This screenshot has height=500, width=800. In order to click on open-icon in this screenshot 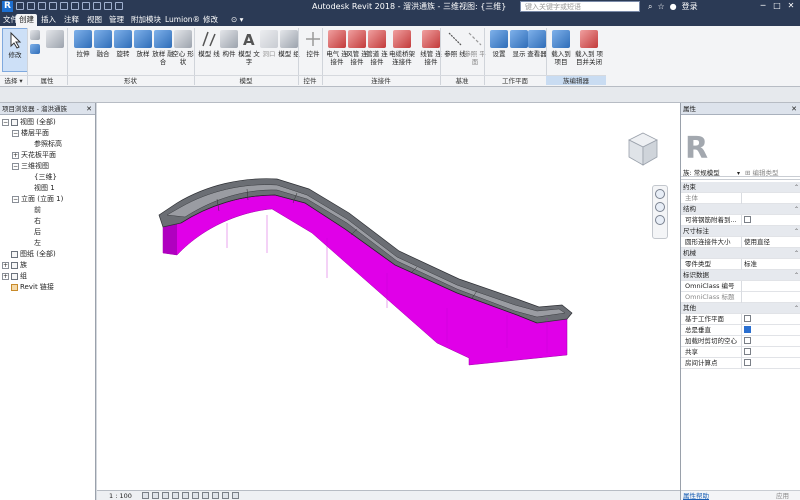, I will do `click(20, 6)`.